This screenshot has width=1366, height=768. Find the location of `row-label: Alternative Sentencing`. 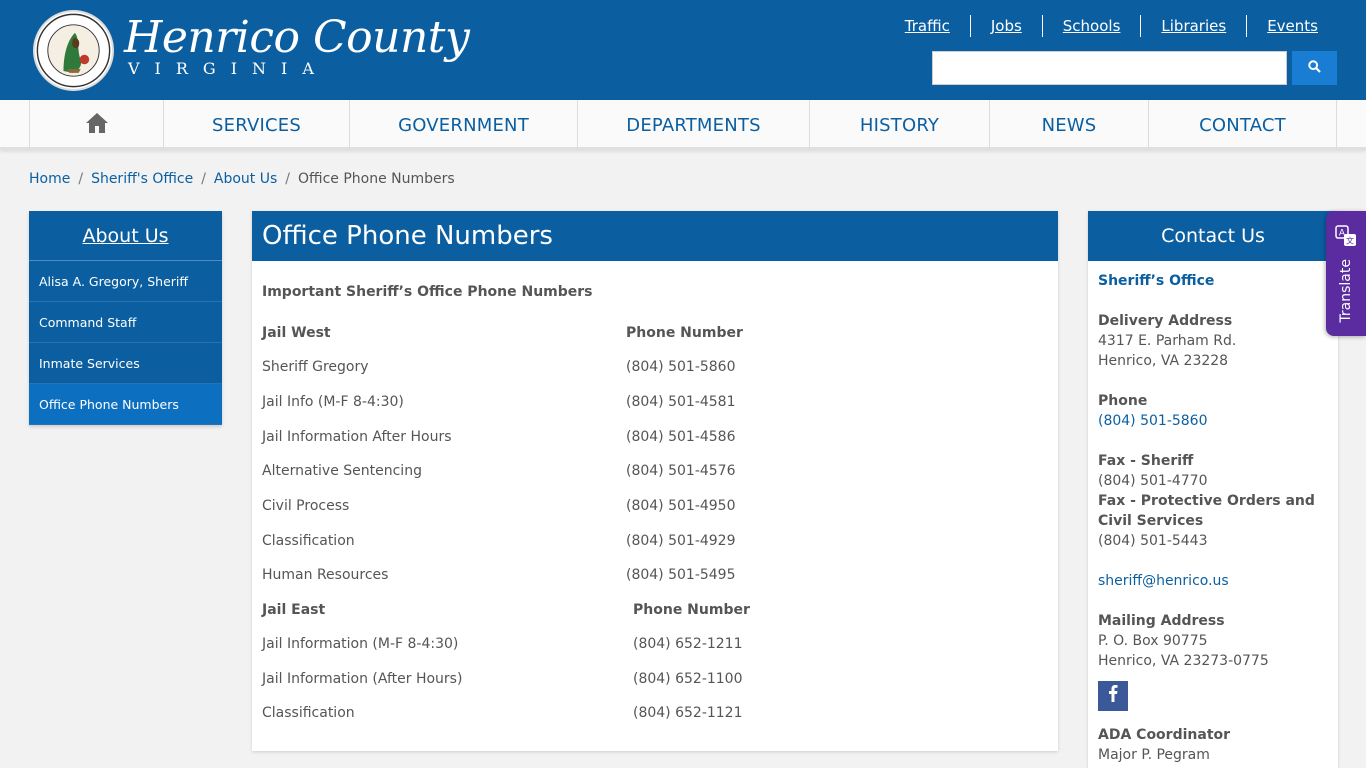

row-label: Alternative Sentencing is located at coordinates (342, 471).